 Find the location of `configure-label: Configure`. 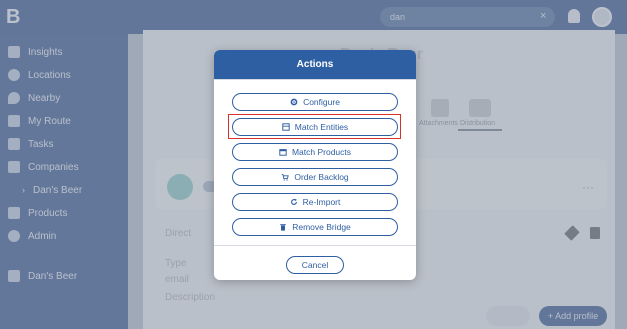

configure-label: Configure is located at coordinates (321, 102).